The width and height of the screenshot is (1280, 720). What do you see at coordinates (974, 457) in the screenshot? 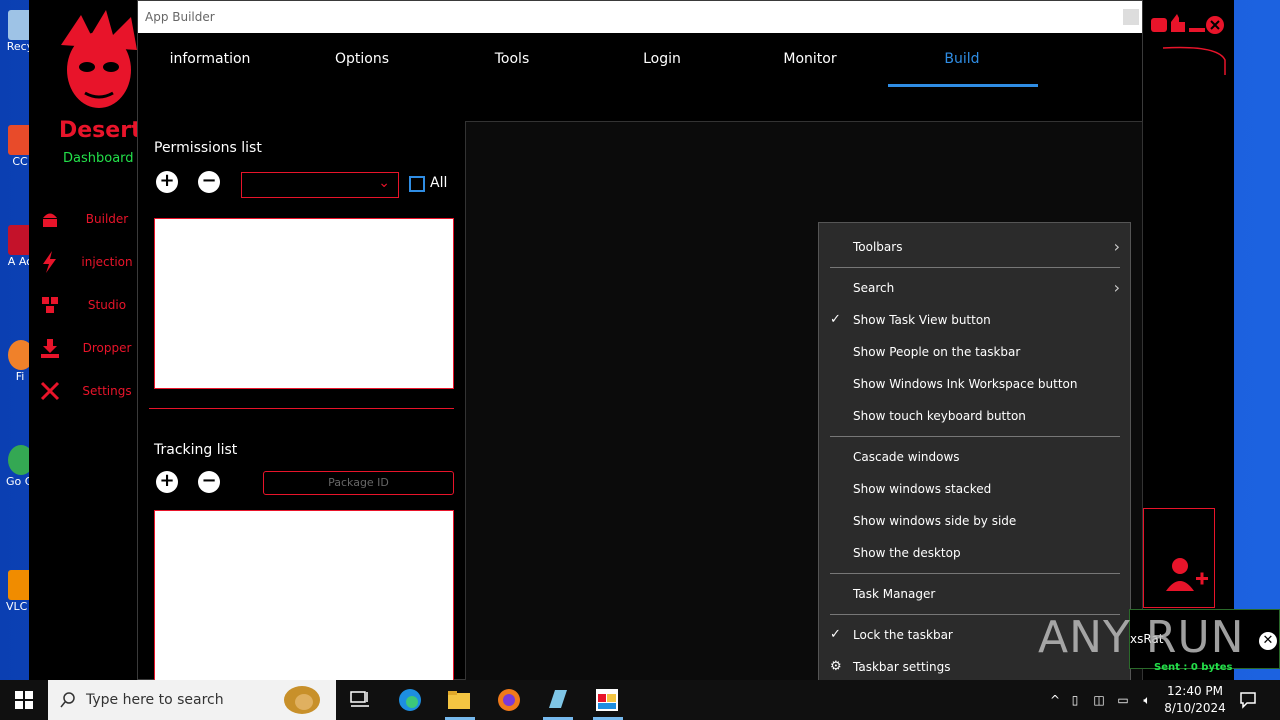
I see `menu-item-cascade-windows: Cascade windows` at bounding box center [974, 457].